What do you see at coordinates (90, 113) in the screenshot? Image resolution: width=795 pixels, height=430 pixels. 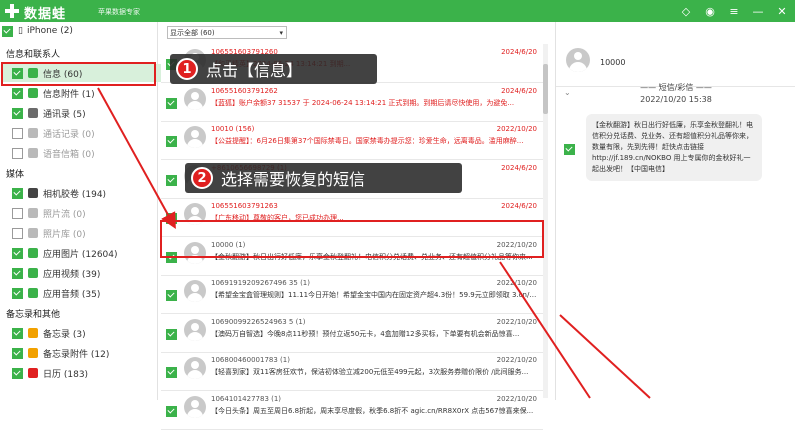 I see `sidebar-item: 通讯录 (5)` at bounding box center [90, 113].